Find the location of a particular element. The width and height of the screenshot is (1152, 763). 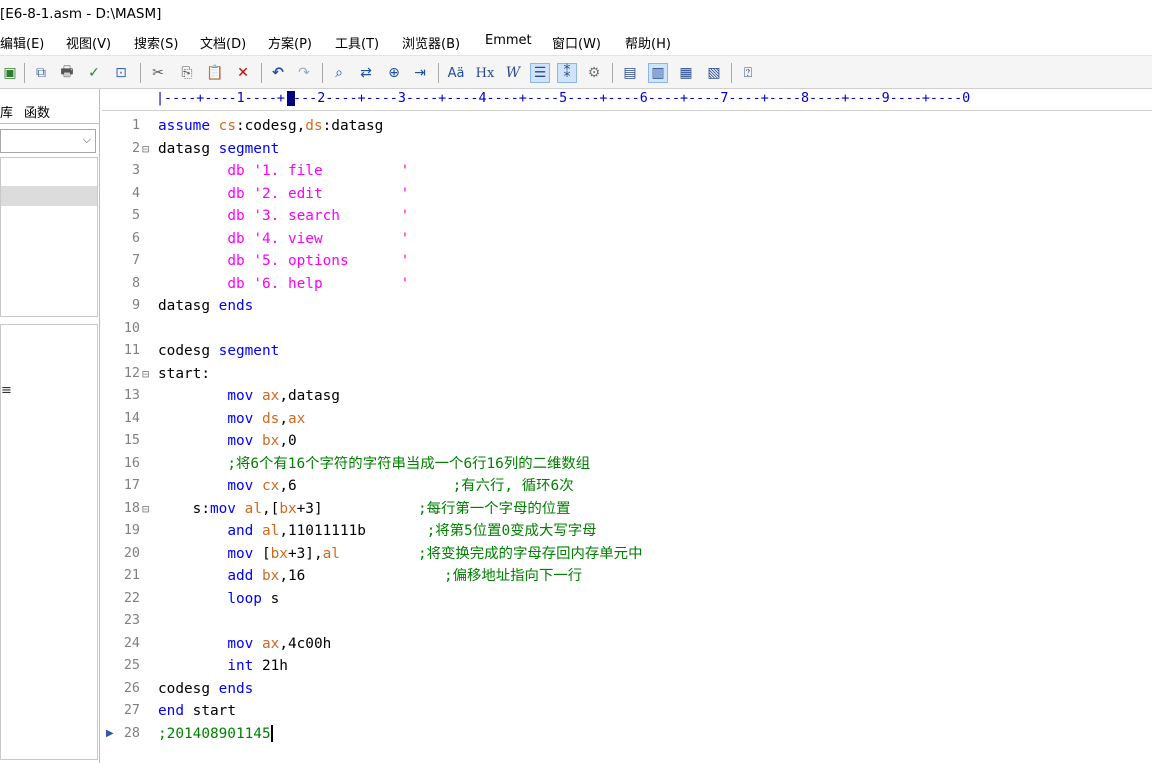

code-line: 15 mov bx,0 is located at coordinates (627, 441).